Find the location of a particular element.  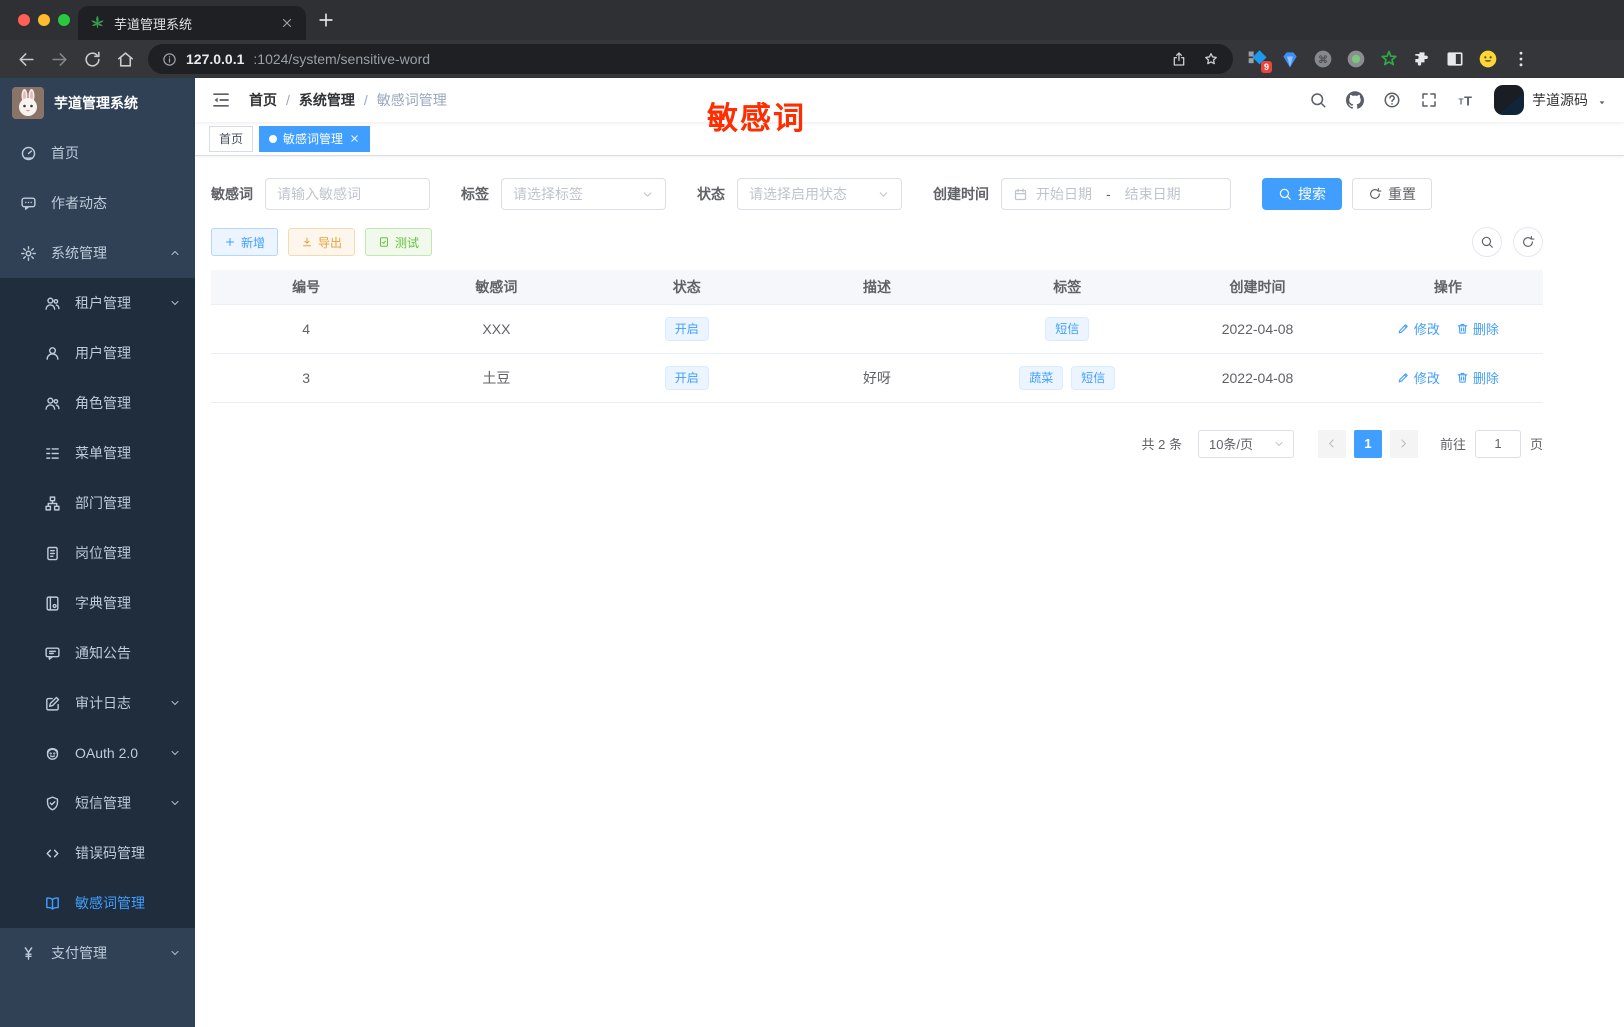

sidebar-item: 作者动态 is located at coordinates (97, 203).